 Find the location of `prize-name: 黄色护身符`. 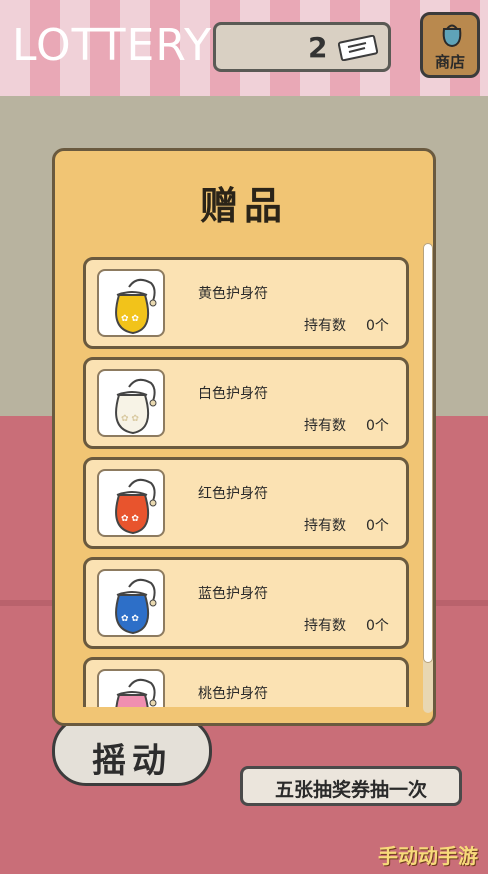

prize-name: 黄色护身符 is located at coordinates (233, 294).